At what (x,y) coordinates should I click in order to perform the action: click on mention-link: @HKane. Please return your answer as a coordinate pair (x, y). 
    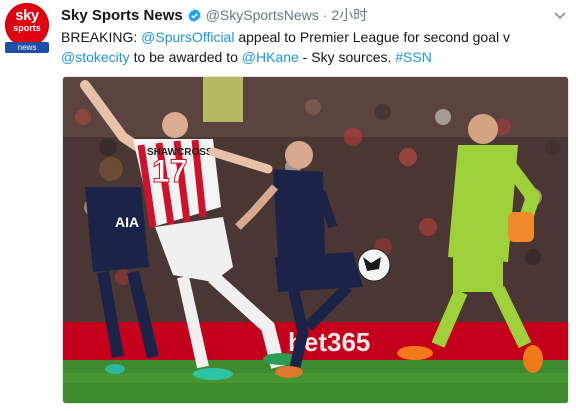
    Looking at the image, I should click on (270, 57).